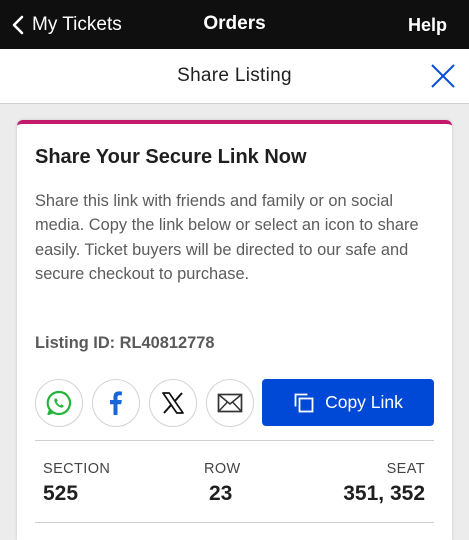 This screenshot has height=540, width=469. I want to click on modal-title: Share Listing, so click(234, 75).